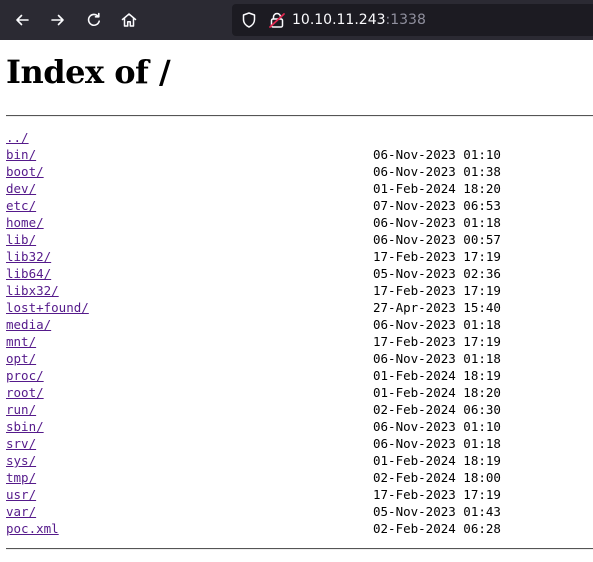 Image resolution: width=593 pixels, height=562 pixels. I want to click on url-port: :1338, so click(405, 20).